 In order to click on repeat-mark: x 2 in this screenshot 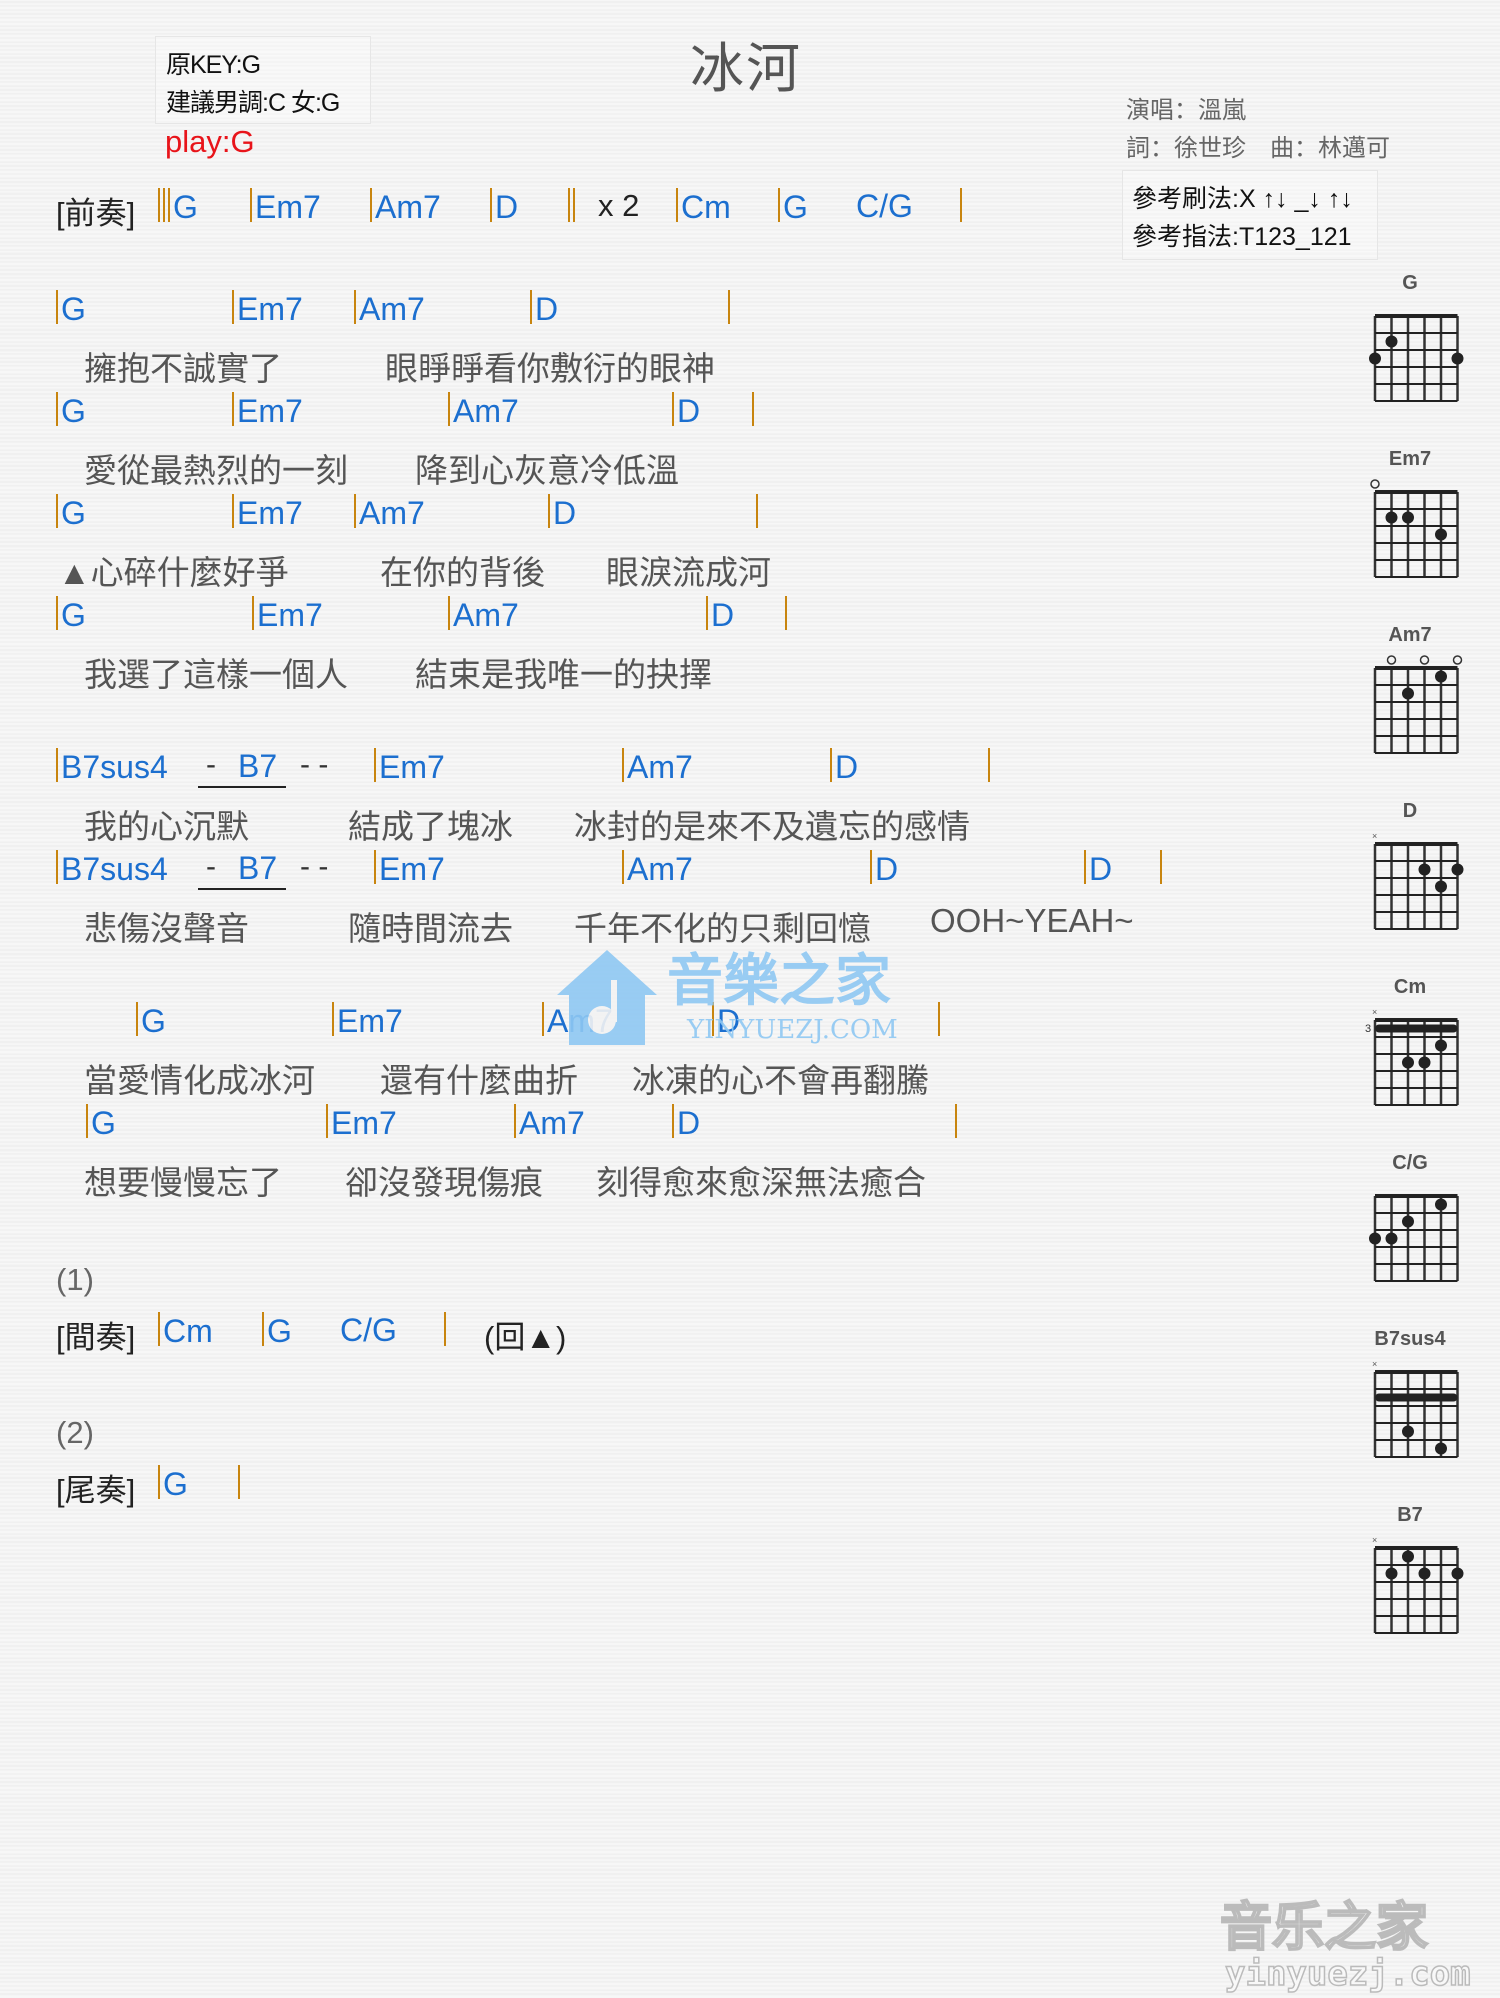, I will do `click(619, 205)`.